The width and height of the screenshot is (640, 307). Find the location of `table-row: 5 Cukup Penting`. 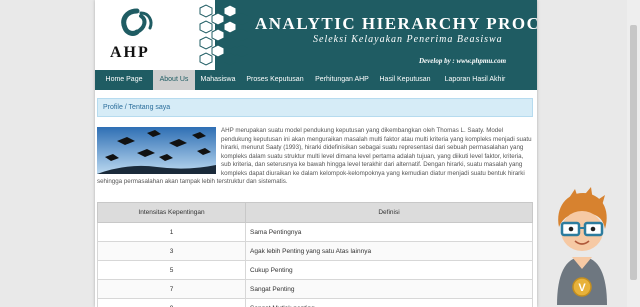

table-row: 5 Cukup Penting is located at coordinates (315, 270).